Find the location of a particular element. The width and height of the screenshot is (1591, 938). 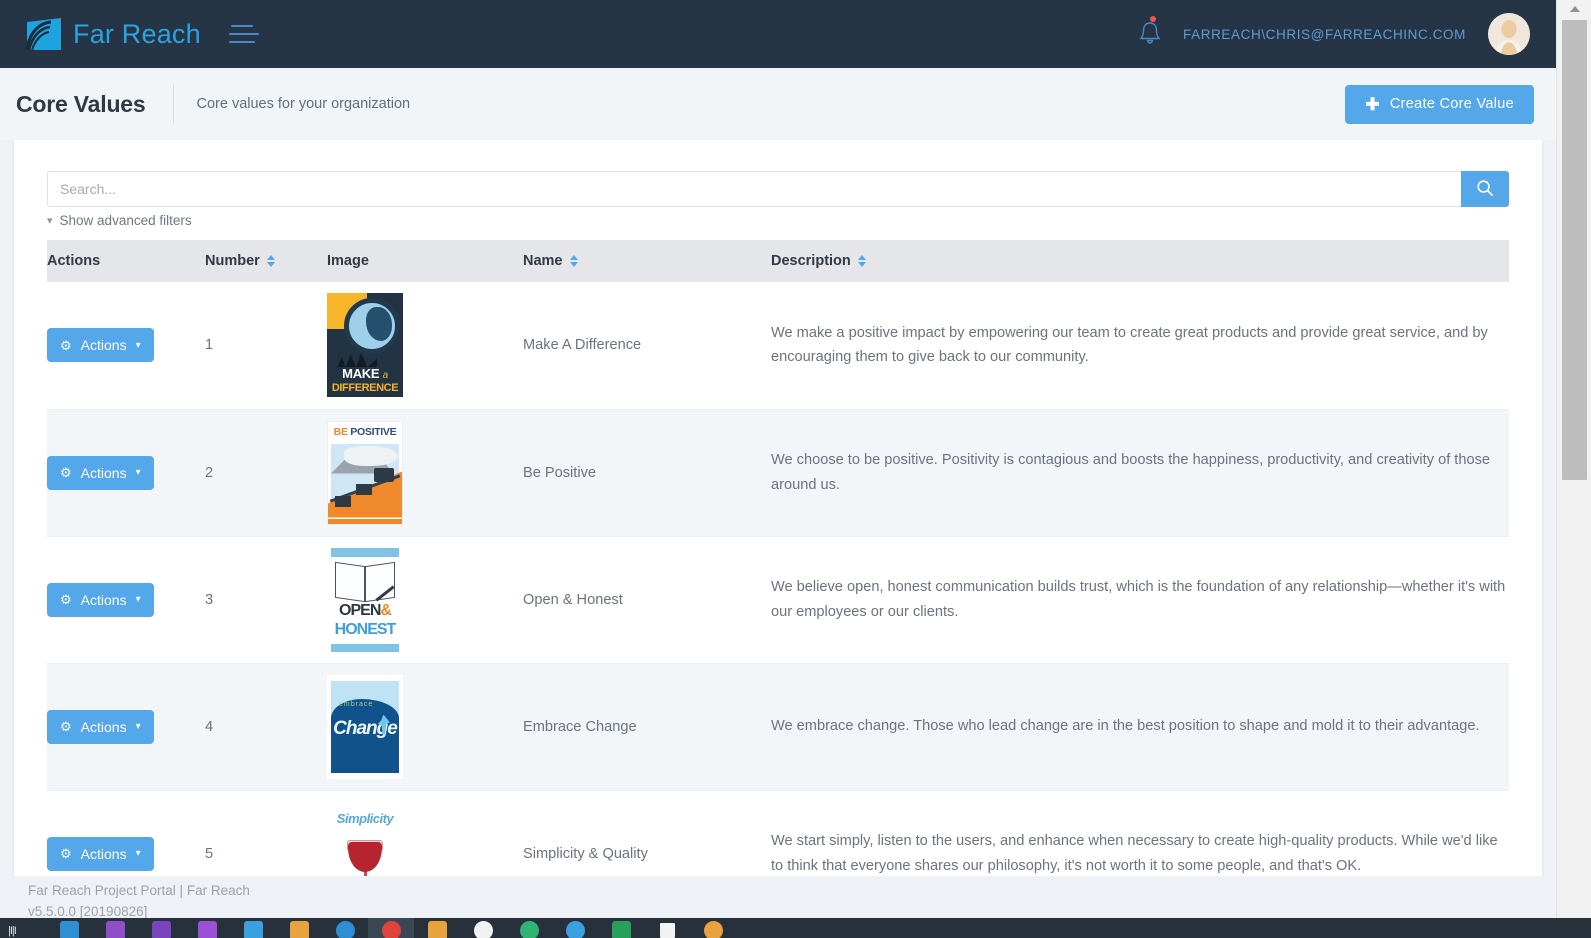

avatar is located at coordinates (1509, 34).